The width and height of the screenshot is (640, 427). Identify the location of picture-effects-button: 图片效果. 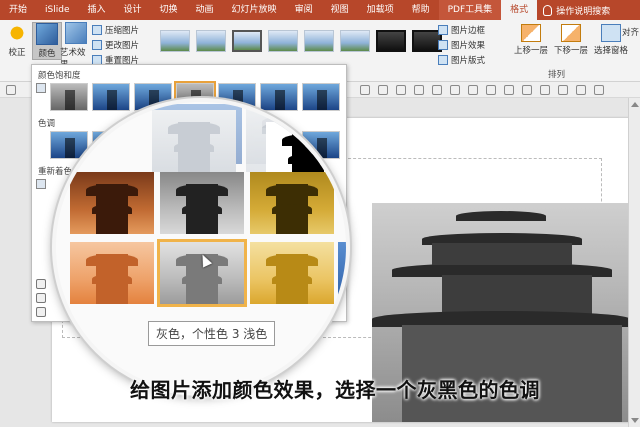
(461, 45).